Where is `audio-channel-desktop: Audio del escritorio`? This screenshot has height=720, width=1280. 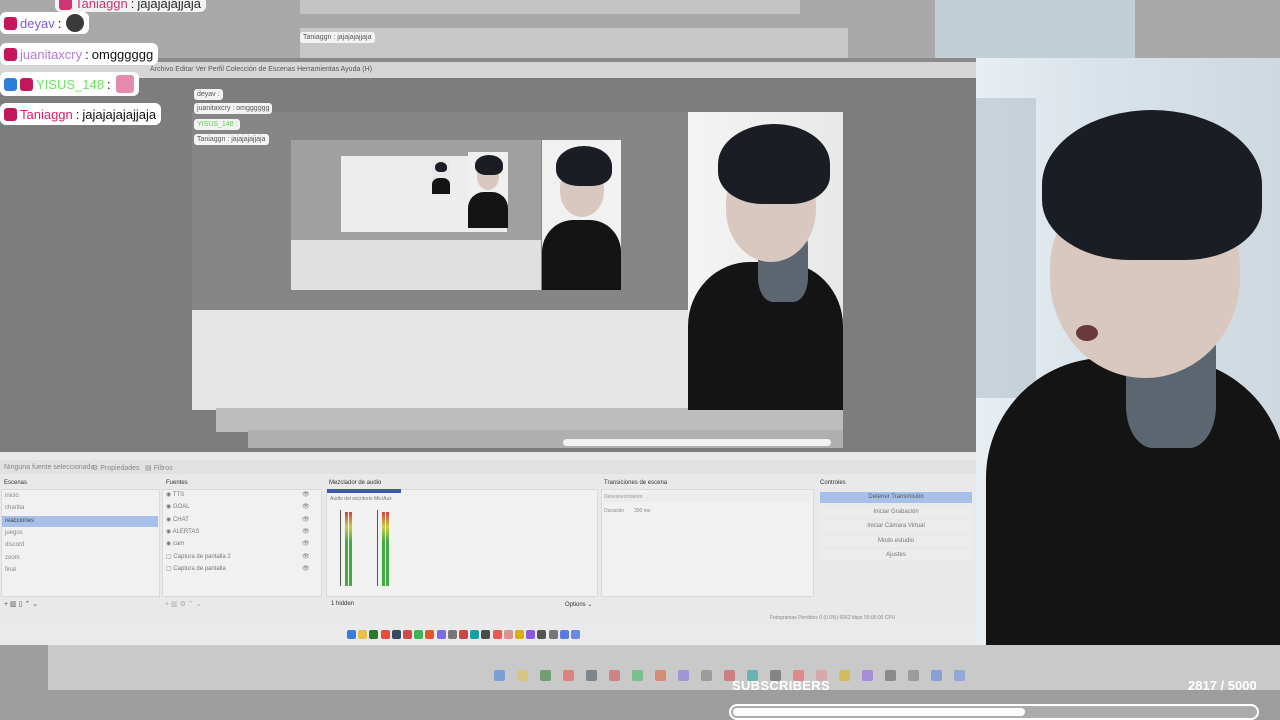 audio-channel-desktop: Audio del escritorio is located at coordinates (351, 499).